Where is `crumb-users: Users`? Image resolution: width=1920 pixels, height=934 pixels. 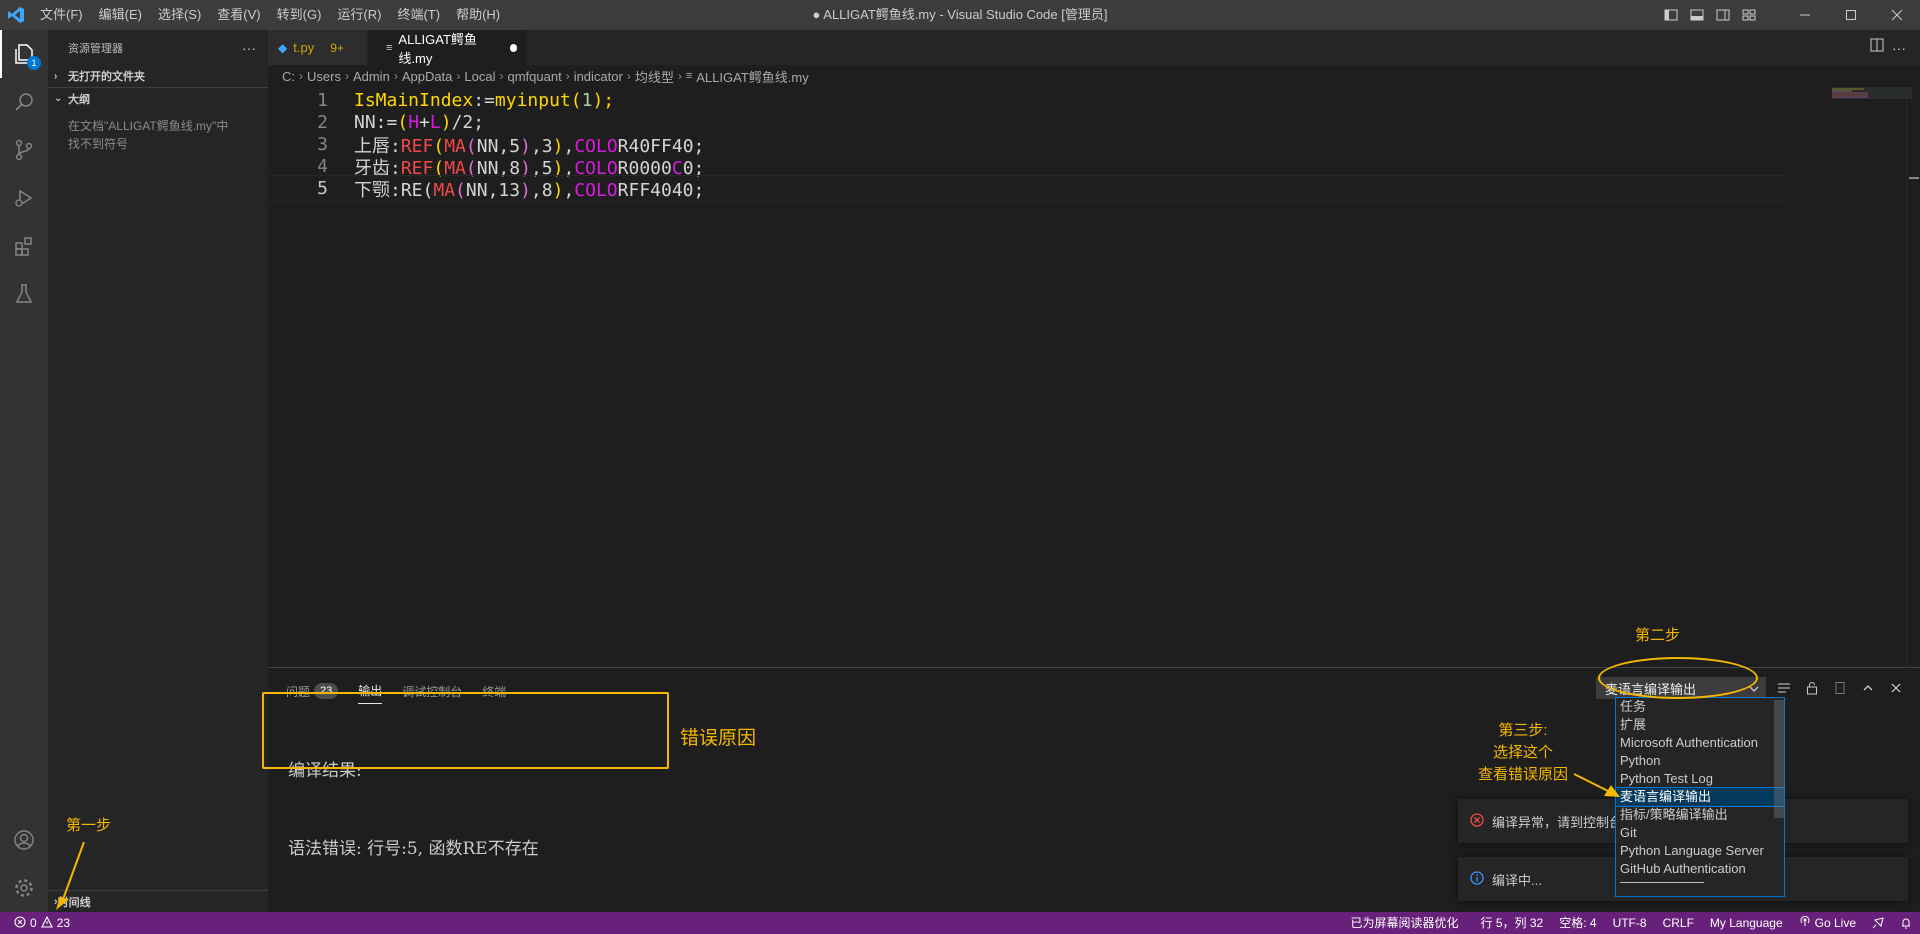 crumb-users: Users is located at coordinates (324, 76).